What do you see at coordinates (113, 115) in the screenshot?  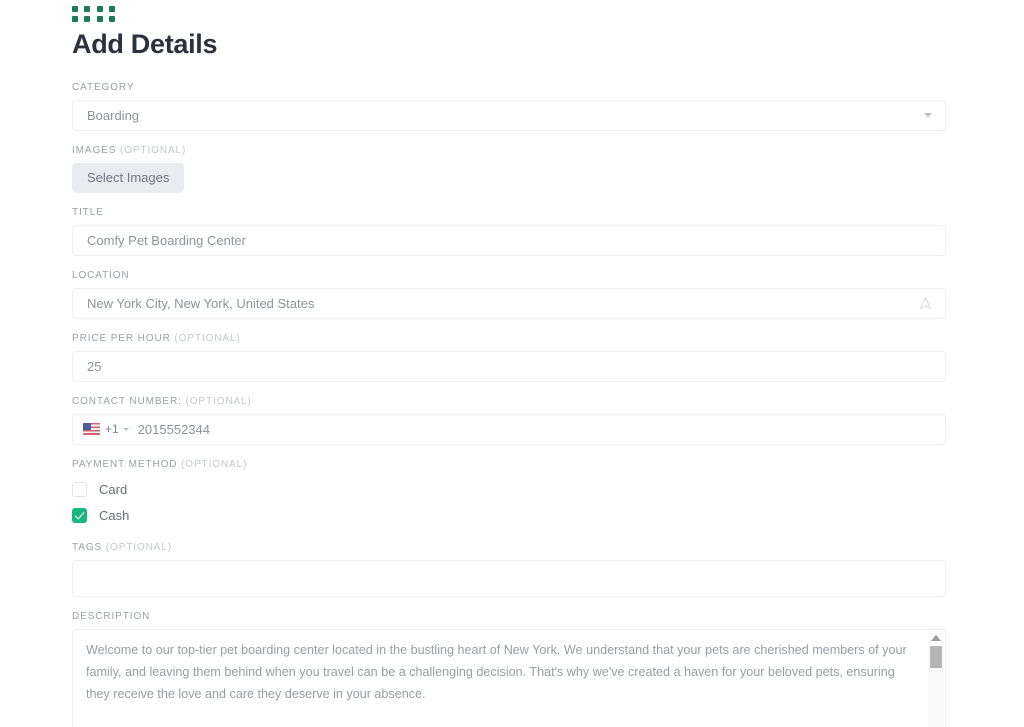 I see `category-value: Boarding` at bounding box center [113, 115].